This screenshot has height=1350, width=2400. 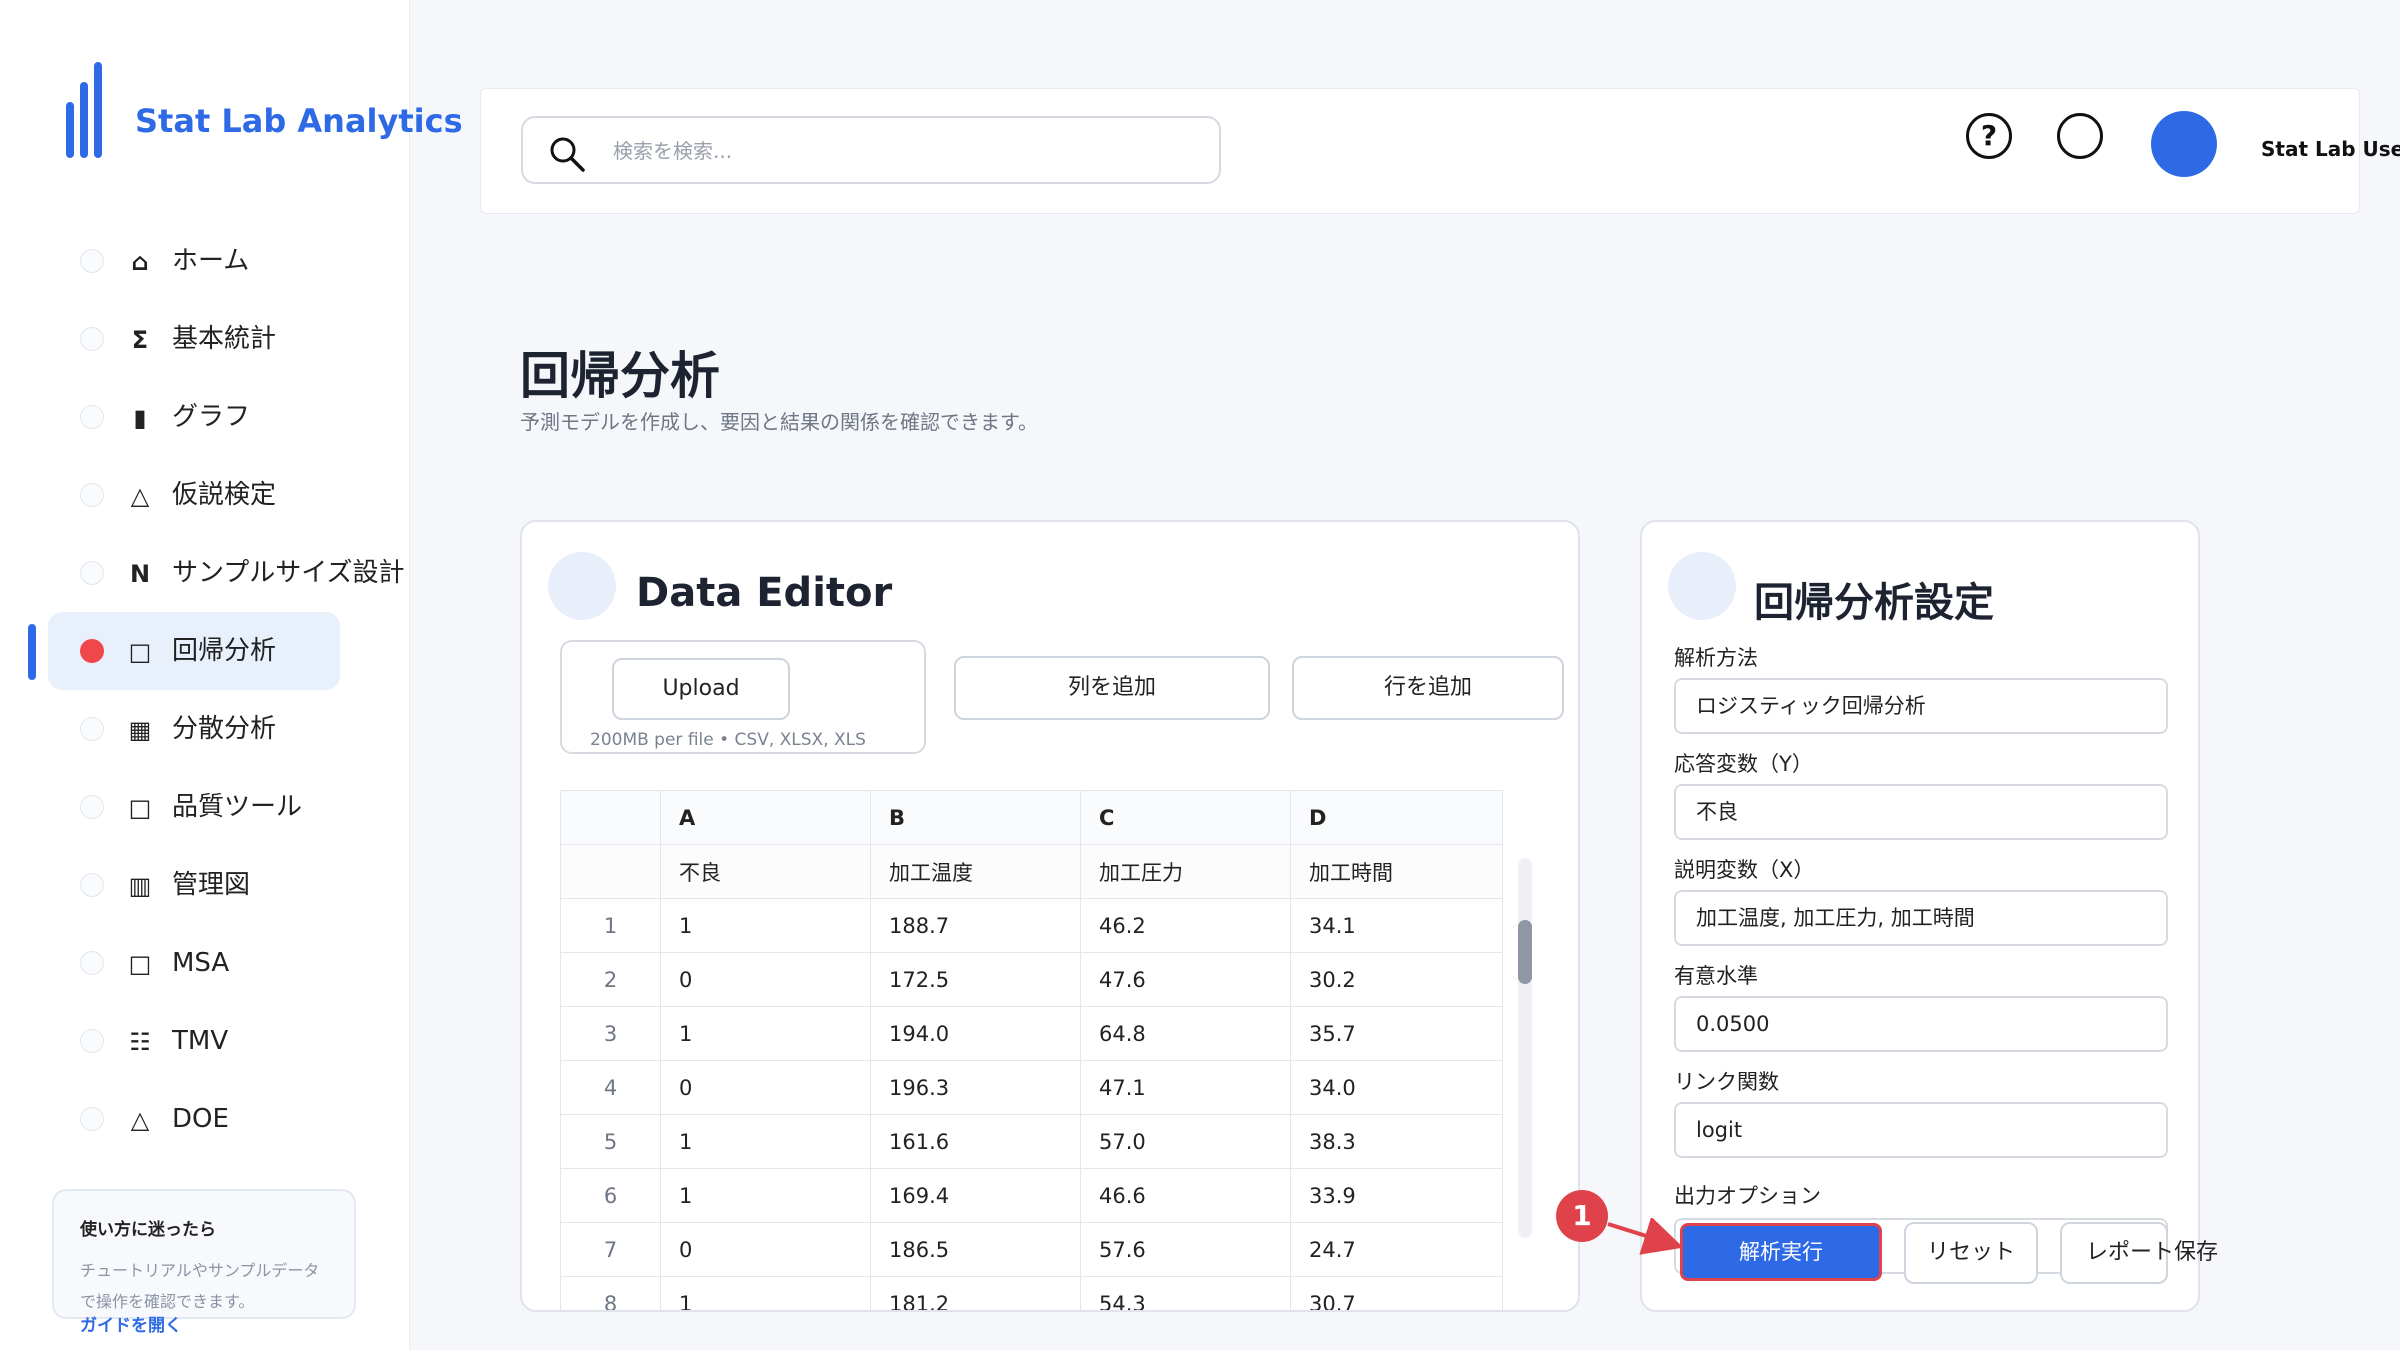 What do you see at coordinates (194, 729) in the screenshot?
I see `sidebar-item-anova: ▦ 分散分析` at bounding box center [194, 729].